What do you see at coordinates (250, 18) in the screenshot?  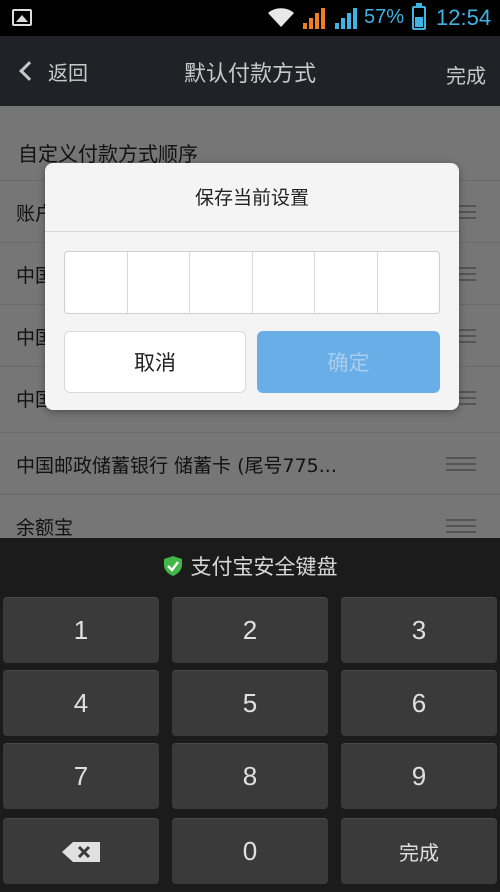 I see `status-bar: 57% 12:54` at bounding box center [250, 18].